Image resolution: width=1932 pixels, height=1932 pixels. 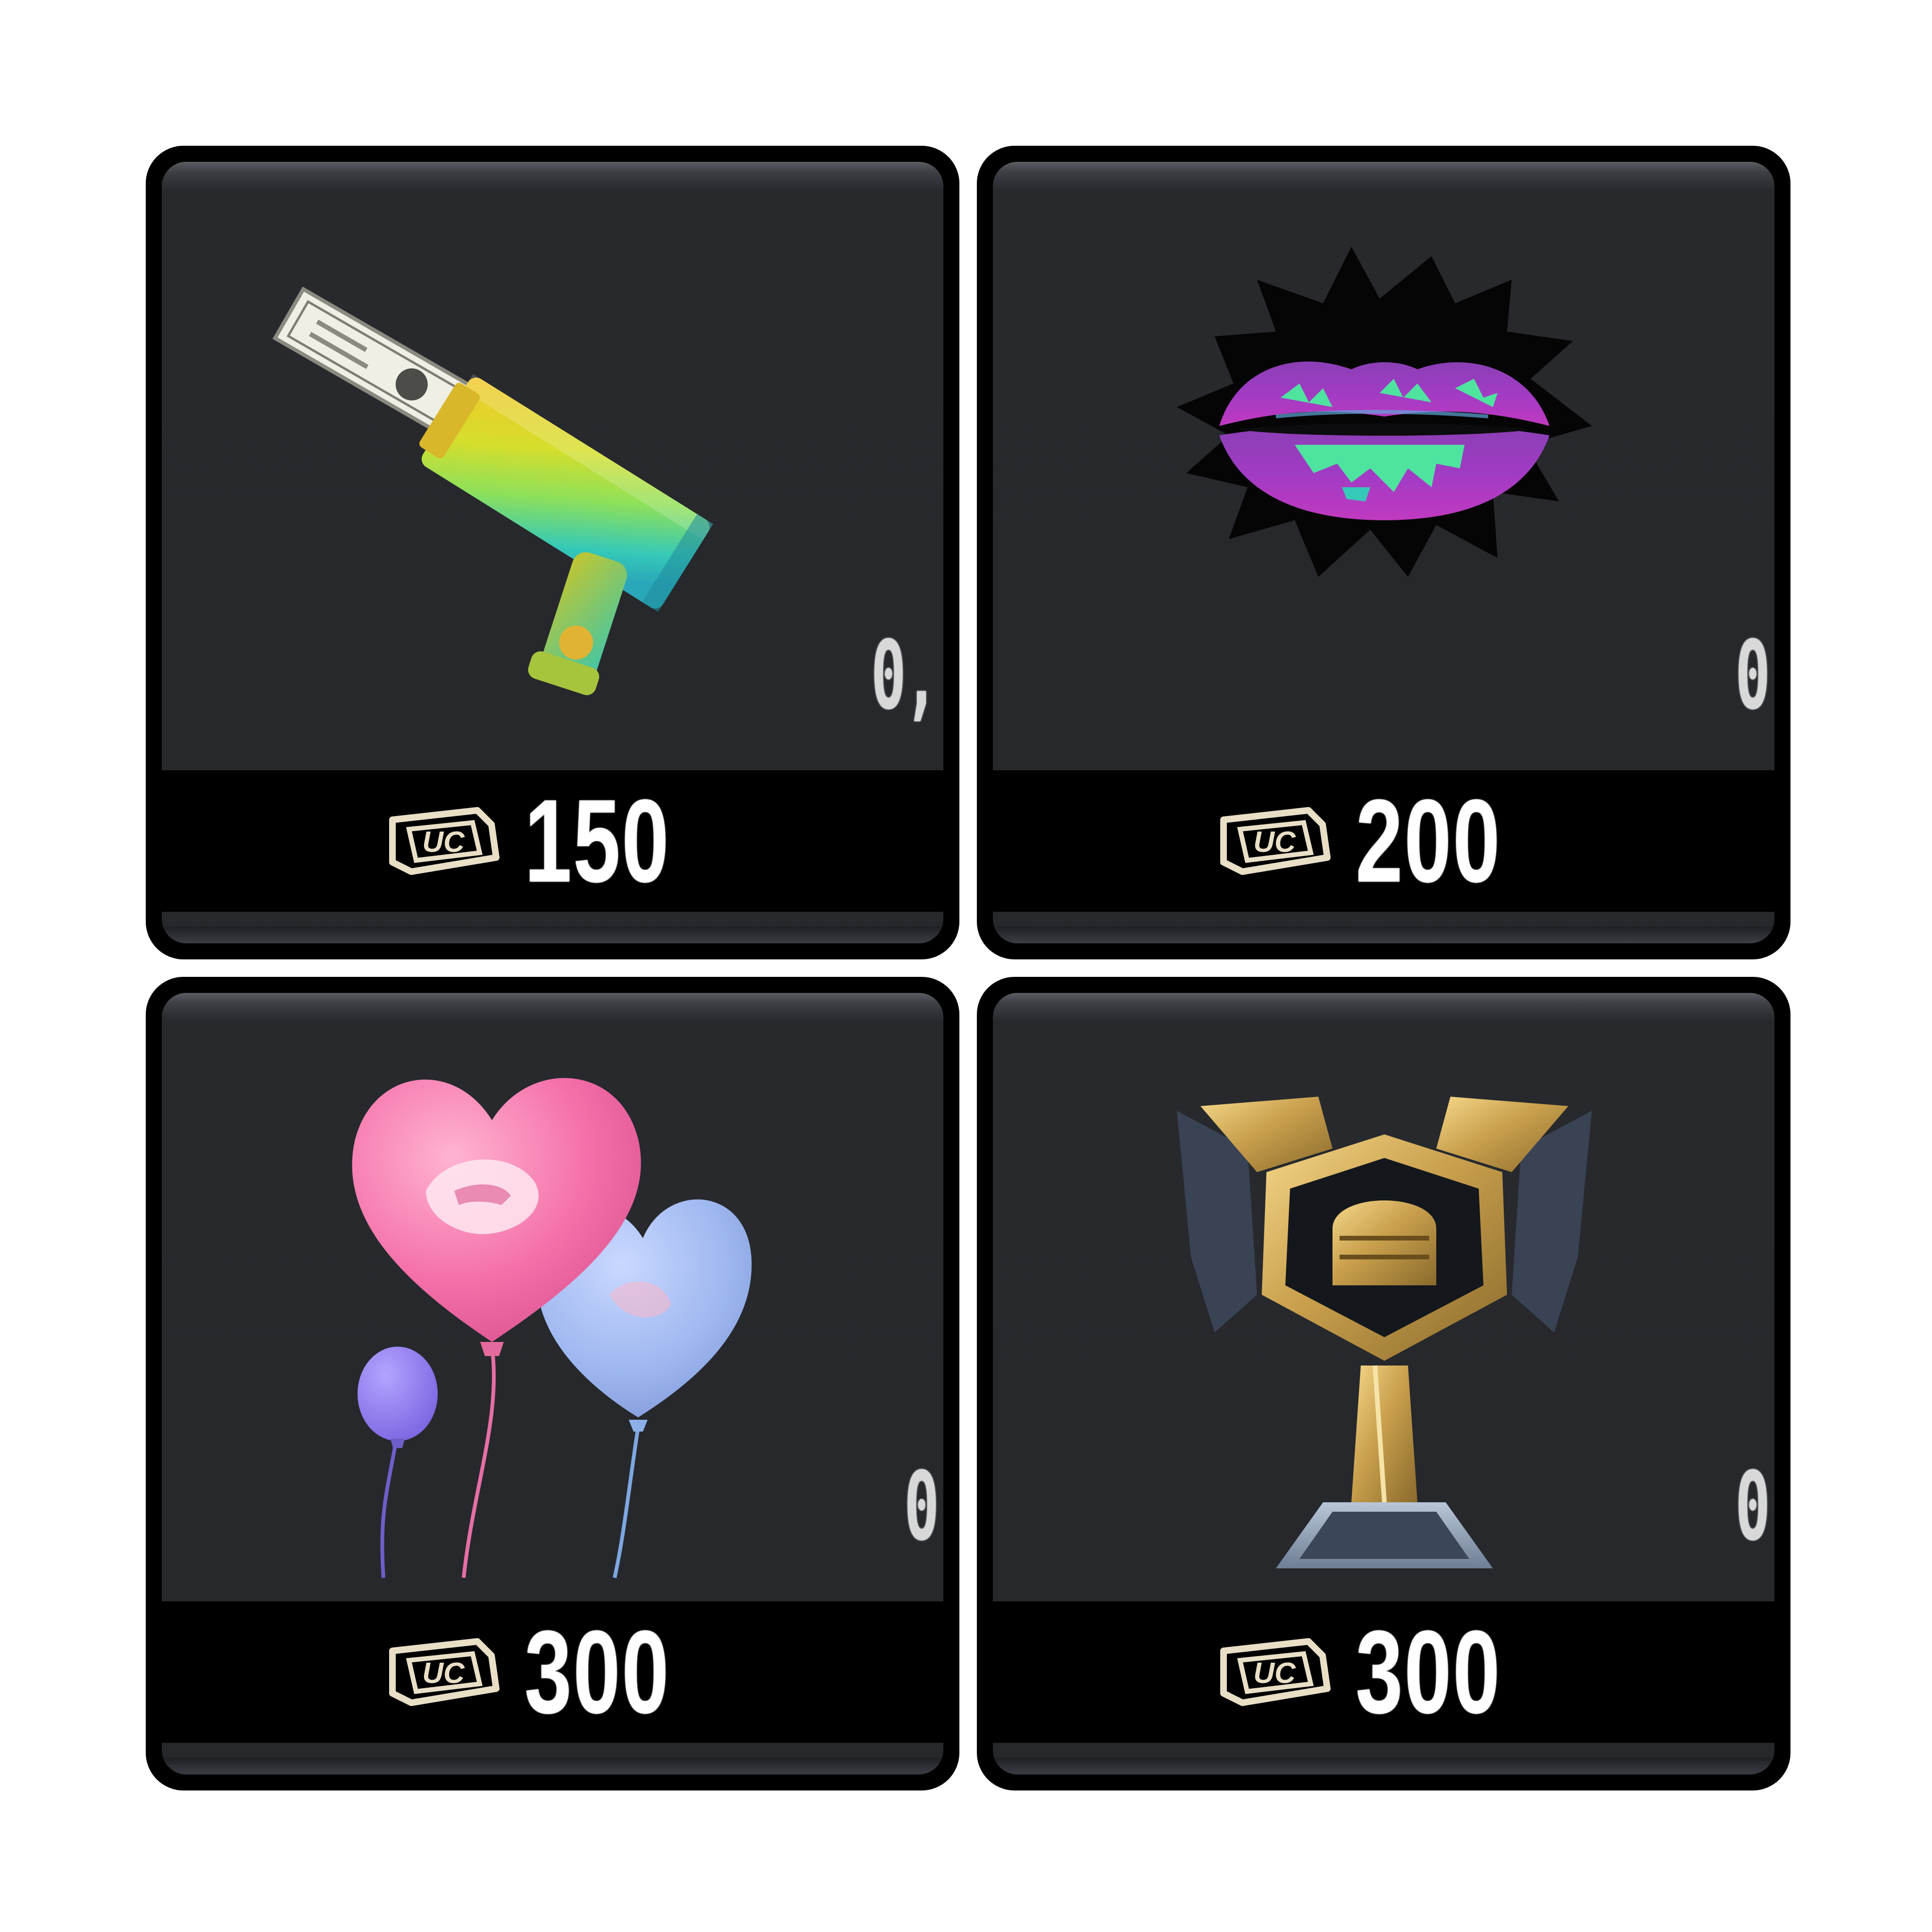 I want to click on price-bar: UC 200, so click(x=1383, y=841).